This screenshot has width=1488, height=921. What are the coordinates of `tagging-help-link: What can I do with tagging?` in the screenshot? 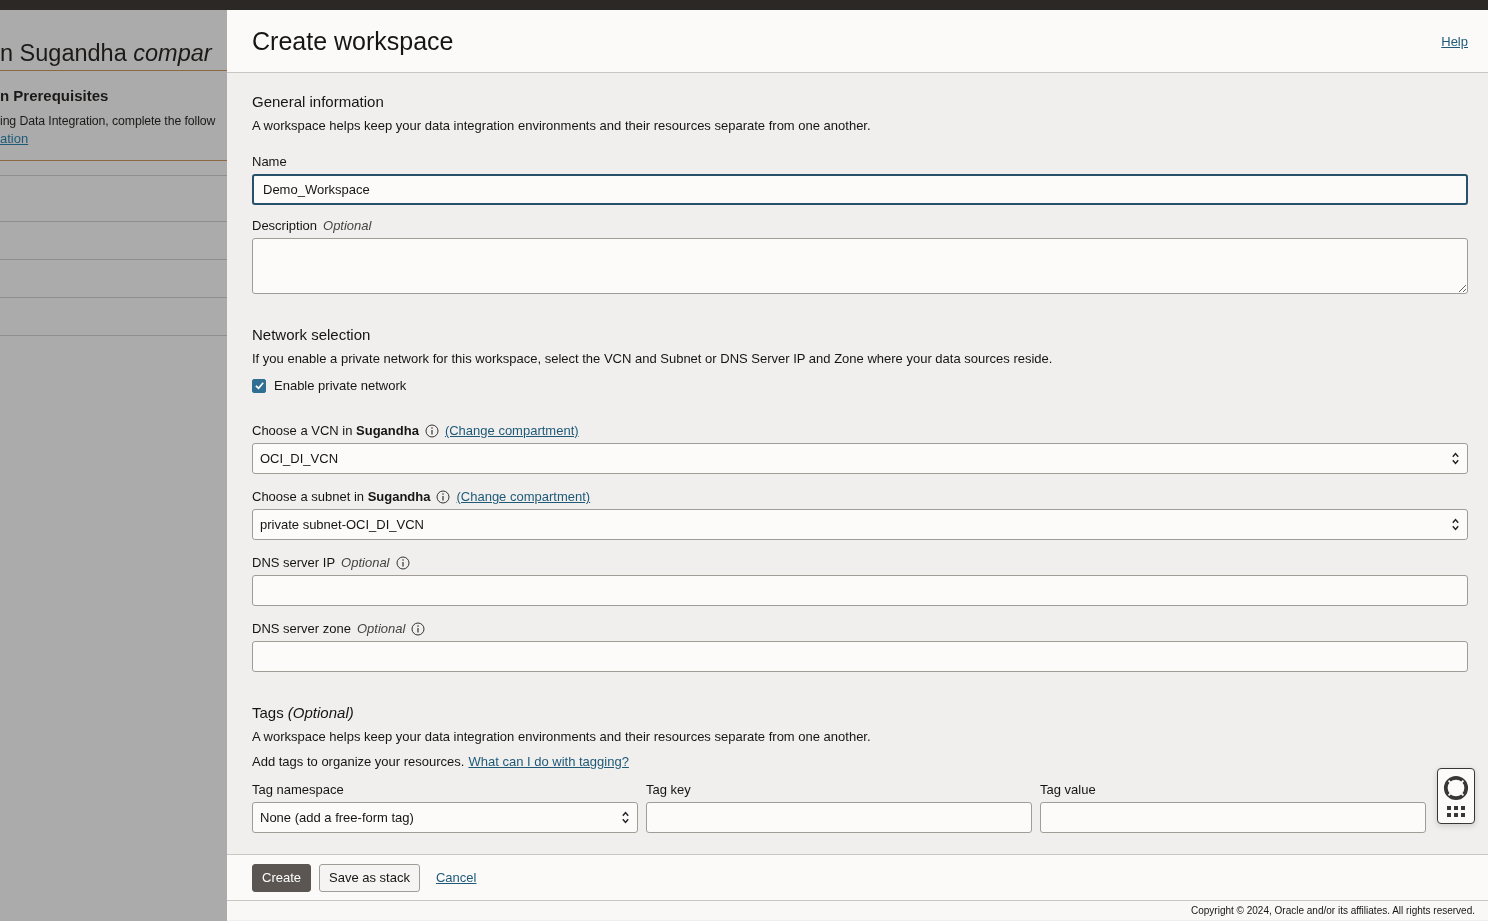 It's located at (548, 762).